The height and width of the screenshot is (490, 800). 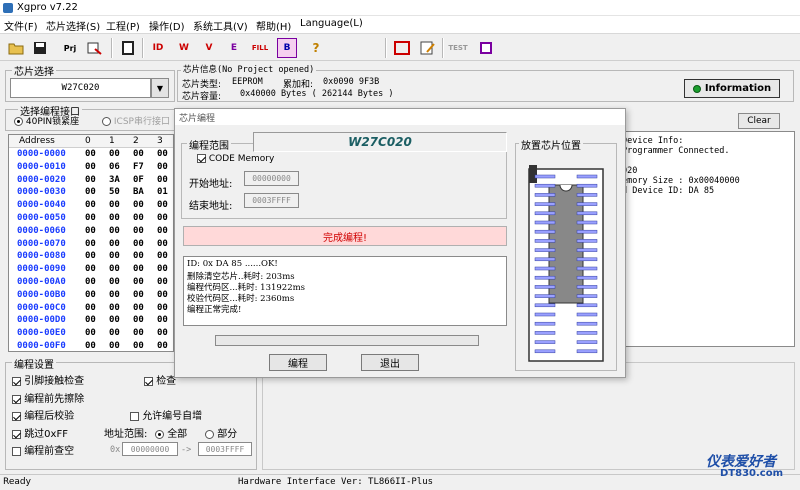 I want to click on interface-icsp-option: ICSP串行接口, so click(x=136, y=120).